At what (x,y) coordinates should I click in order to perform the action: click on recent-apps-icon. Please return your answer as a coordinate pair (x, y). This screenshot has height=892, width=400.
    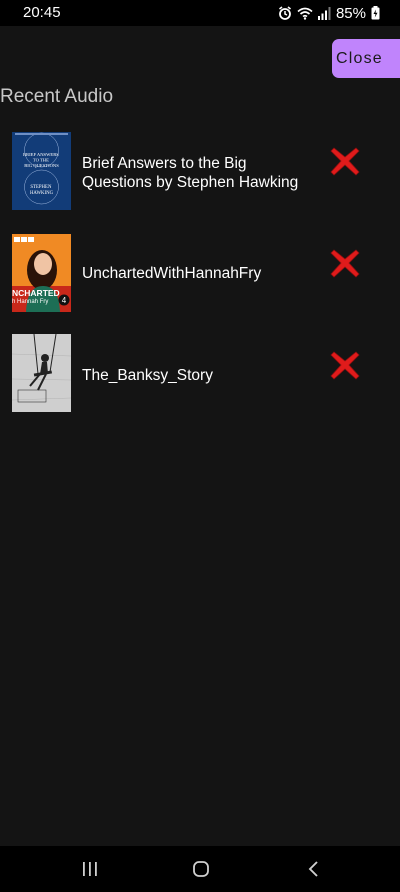
    Looking at the image, I should click on (90, 869).